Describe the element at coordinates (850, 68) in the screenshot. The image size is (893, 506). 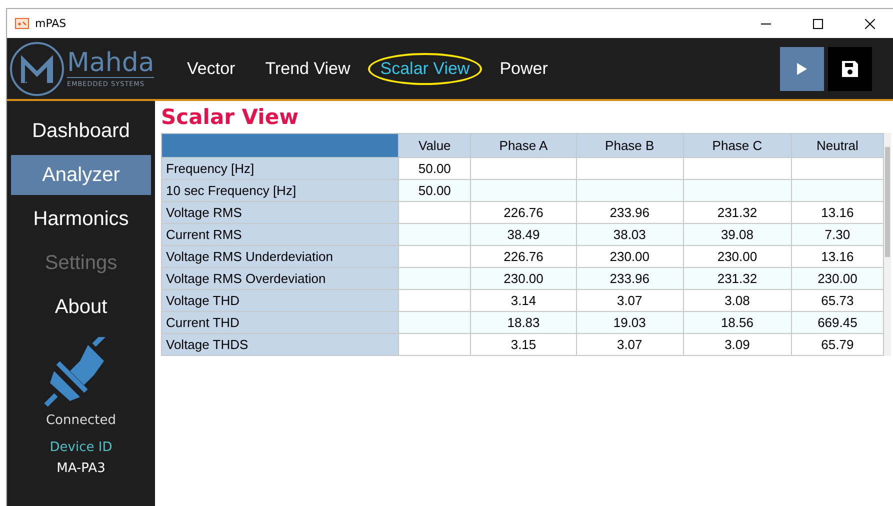
I see `save-button` at that location.